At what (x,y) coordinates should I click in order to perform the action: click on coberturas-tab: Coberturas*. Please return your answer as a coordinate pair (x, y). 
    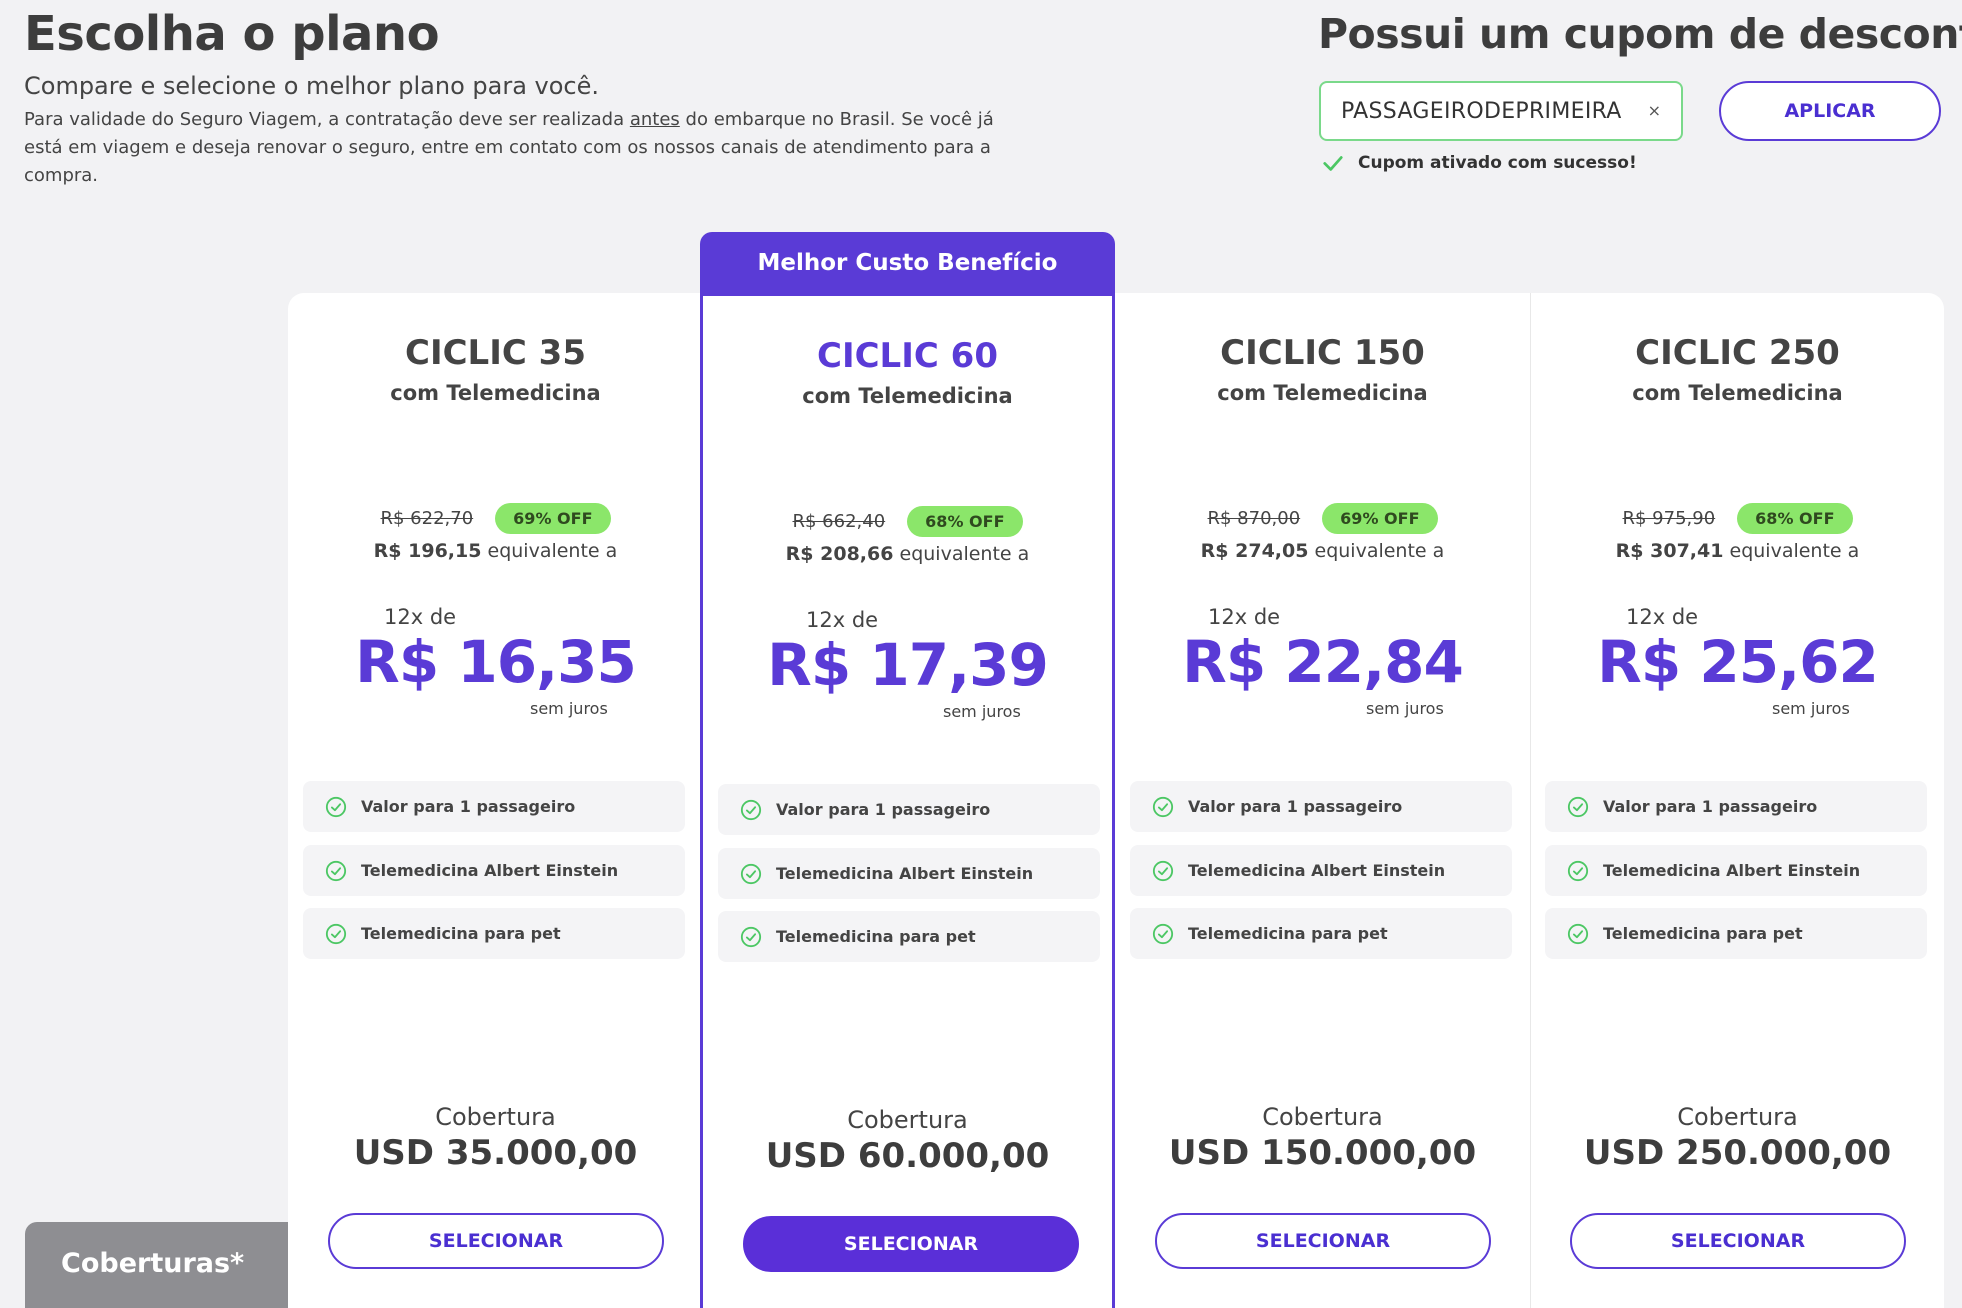
    Looking at the image, I should click on (156, 1265).